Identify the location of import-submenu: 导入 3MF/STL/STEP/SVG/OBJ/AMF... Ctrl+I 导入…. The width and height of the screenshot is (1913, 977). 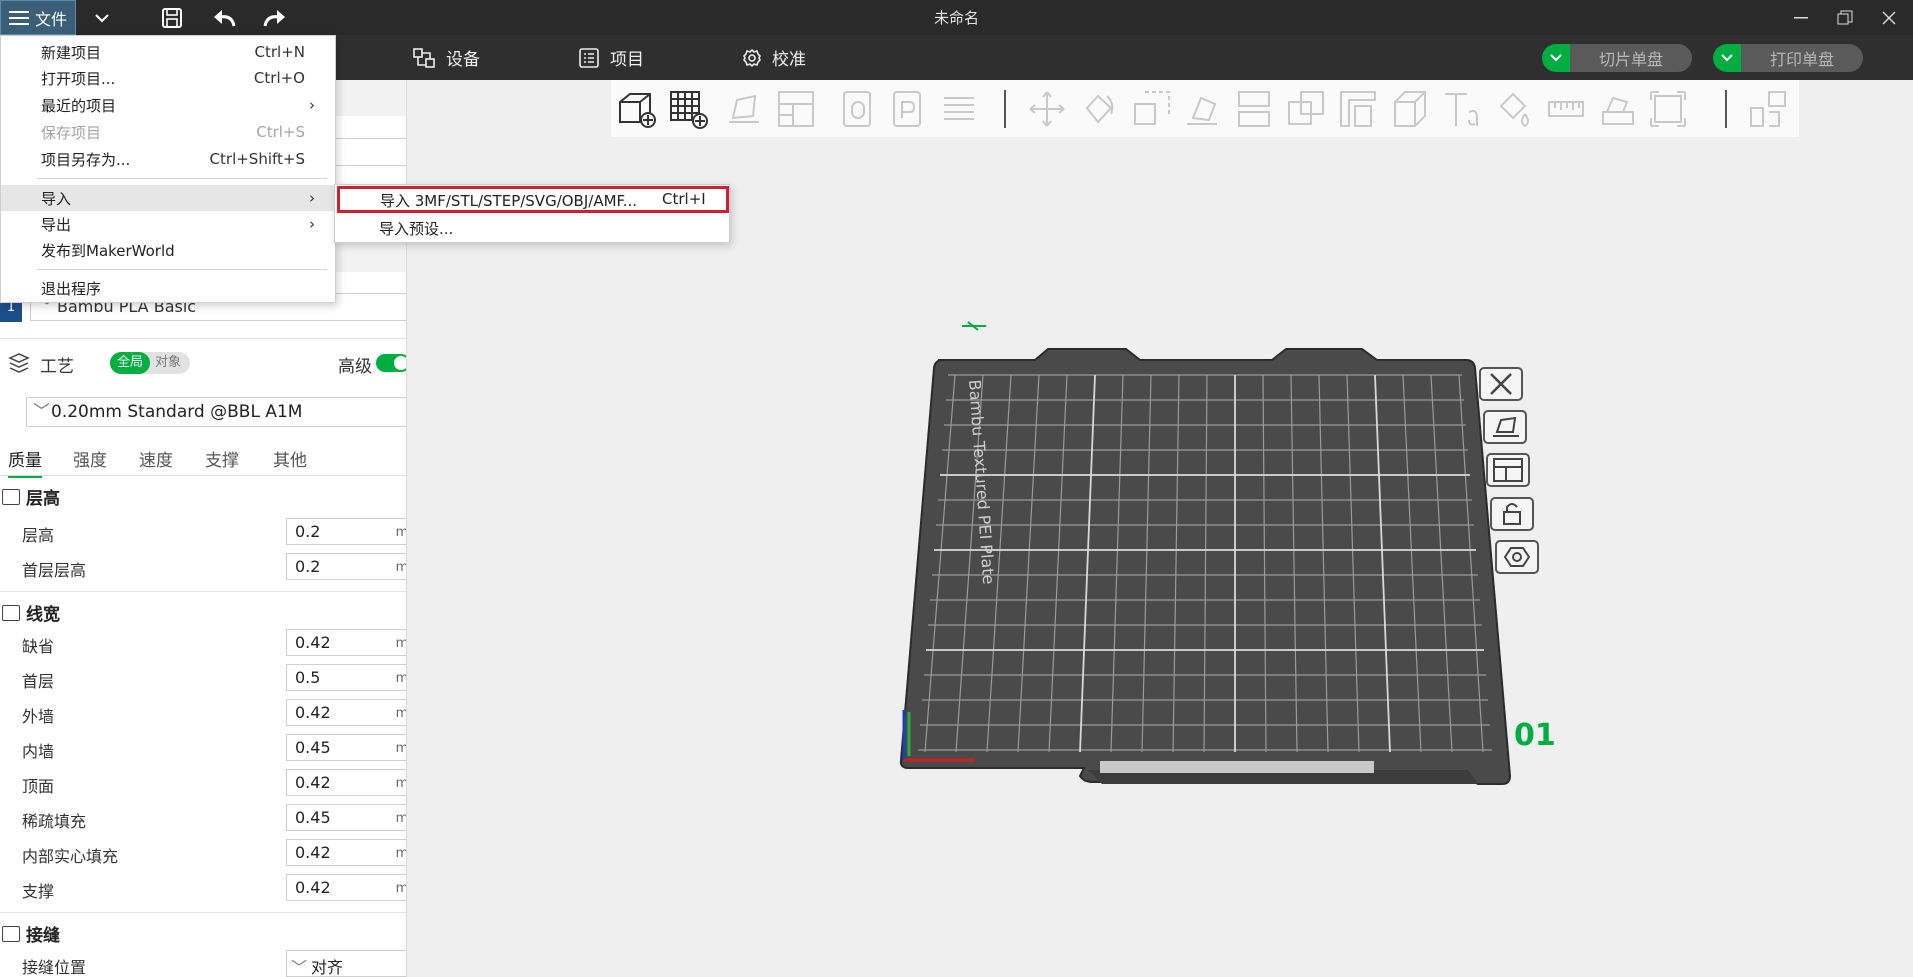
(532, 213).